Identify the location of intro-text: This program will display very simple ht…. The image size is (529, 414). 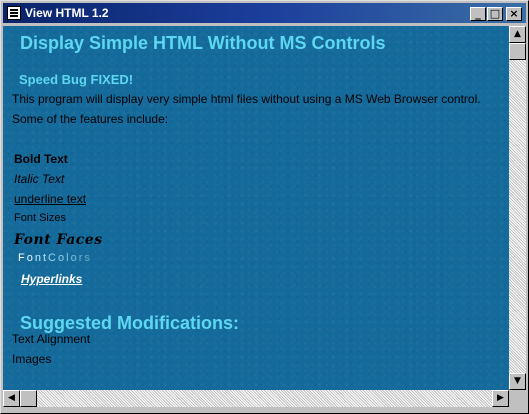
(246, 99).